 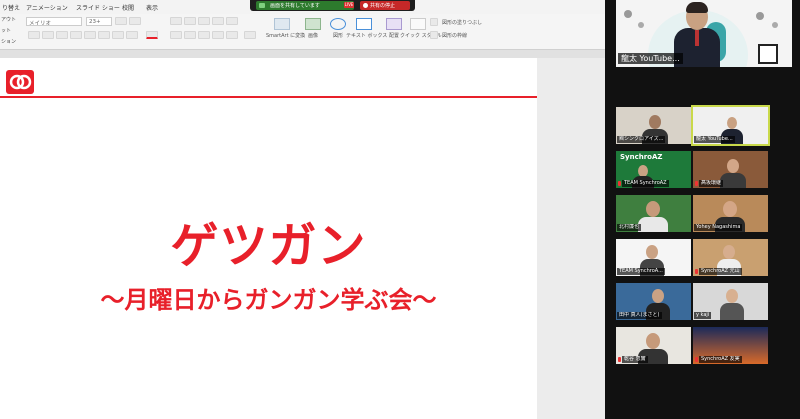 What do you see at coordinates (418, 24) in the screenshot?
I see `quick-styles-icon` at bounding box center [418, 24].